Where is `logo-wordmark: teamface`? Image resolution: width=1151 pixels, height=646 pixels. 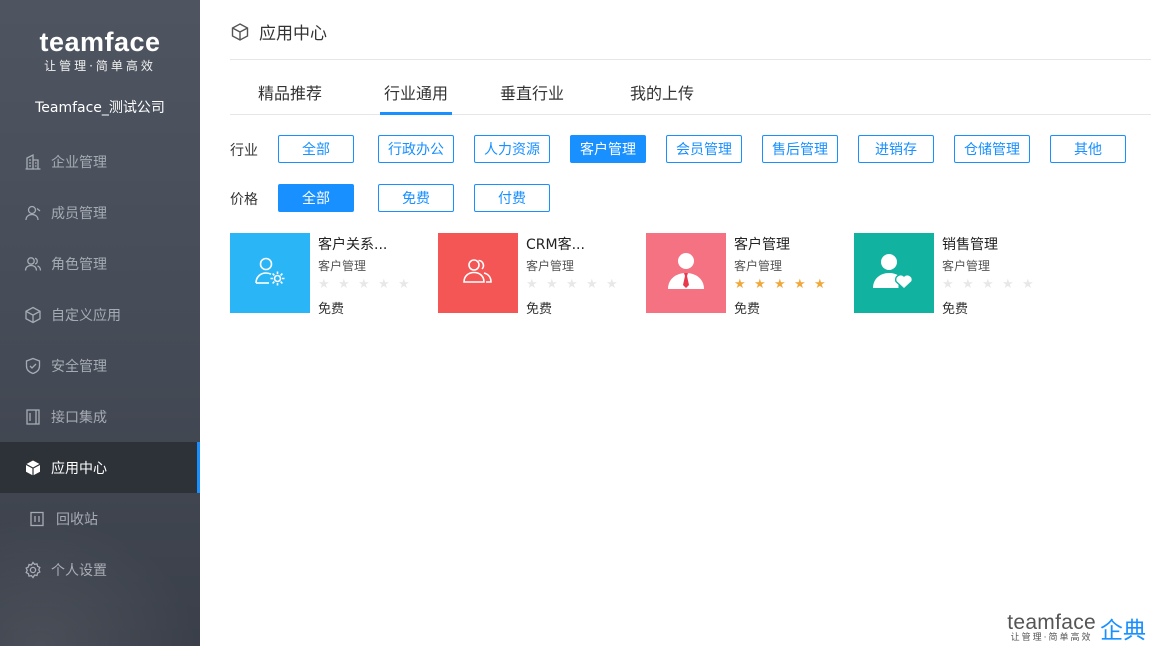
logo-wordmark: teamface is located at coordinates (100, 42).